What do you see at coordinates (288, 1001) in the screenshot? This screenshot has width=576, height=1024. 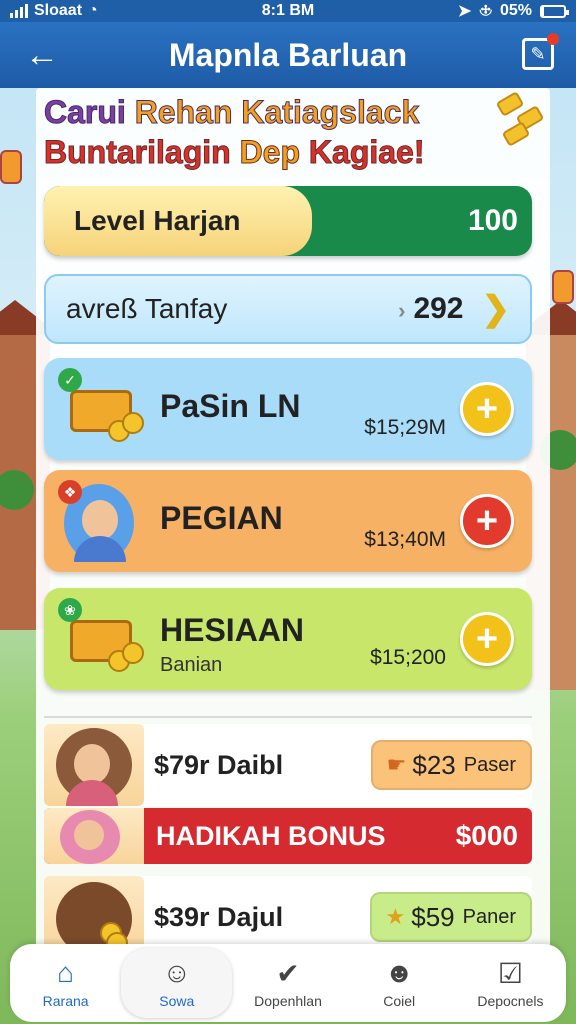 I see `nav-label: Dopenhlan` at bounding box center [288, 1001].